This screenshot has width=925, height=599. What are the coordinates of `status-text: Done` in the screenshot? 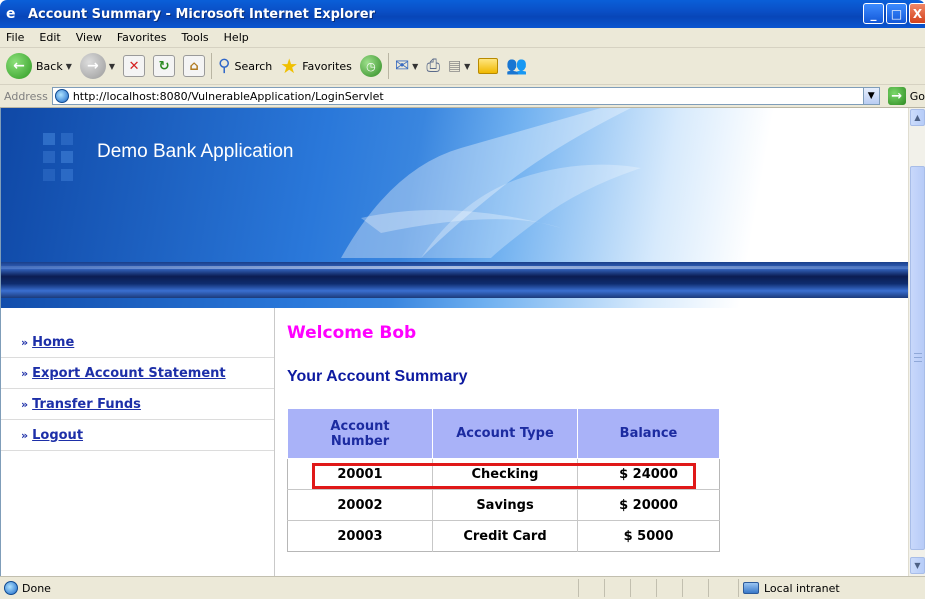 It's located at (36, 588).